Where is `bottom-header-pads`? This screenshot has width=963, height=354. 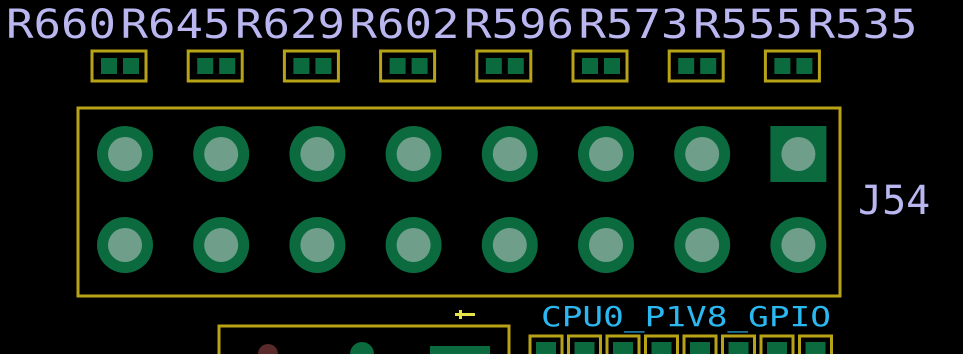 bottom-header-pads is located at coordinates (680, 344).